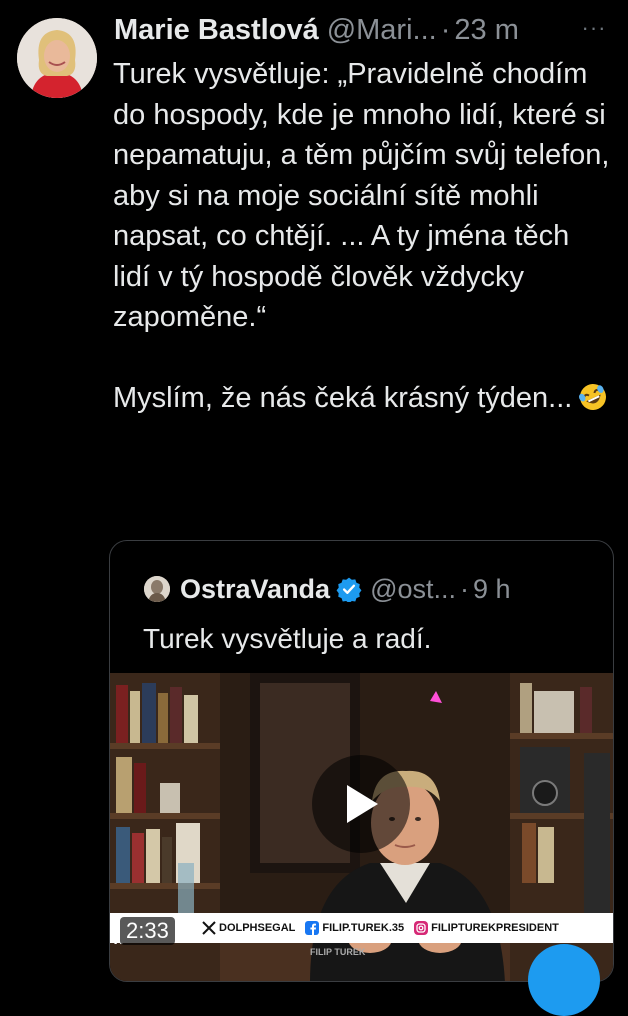  I want to click on author-name: Marie Bastlová, so click(216, 30).